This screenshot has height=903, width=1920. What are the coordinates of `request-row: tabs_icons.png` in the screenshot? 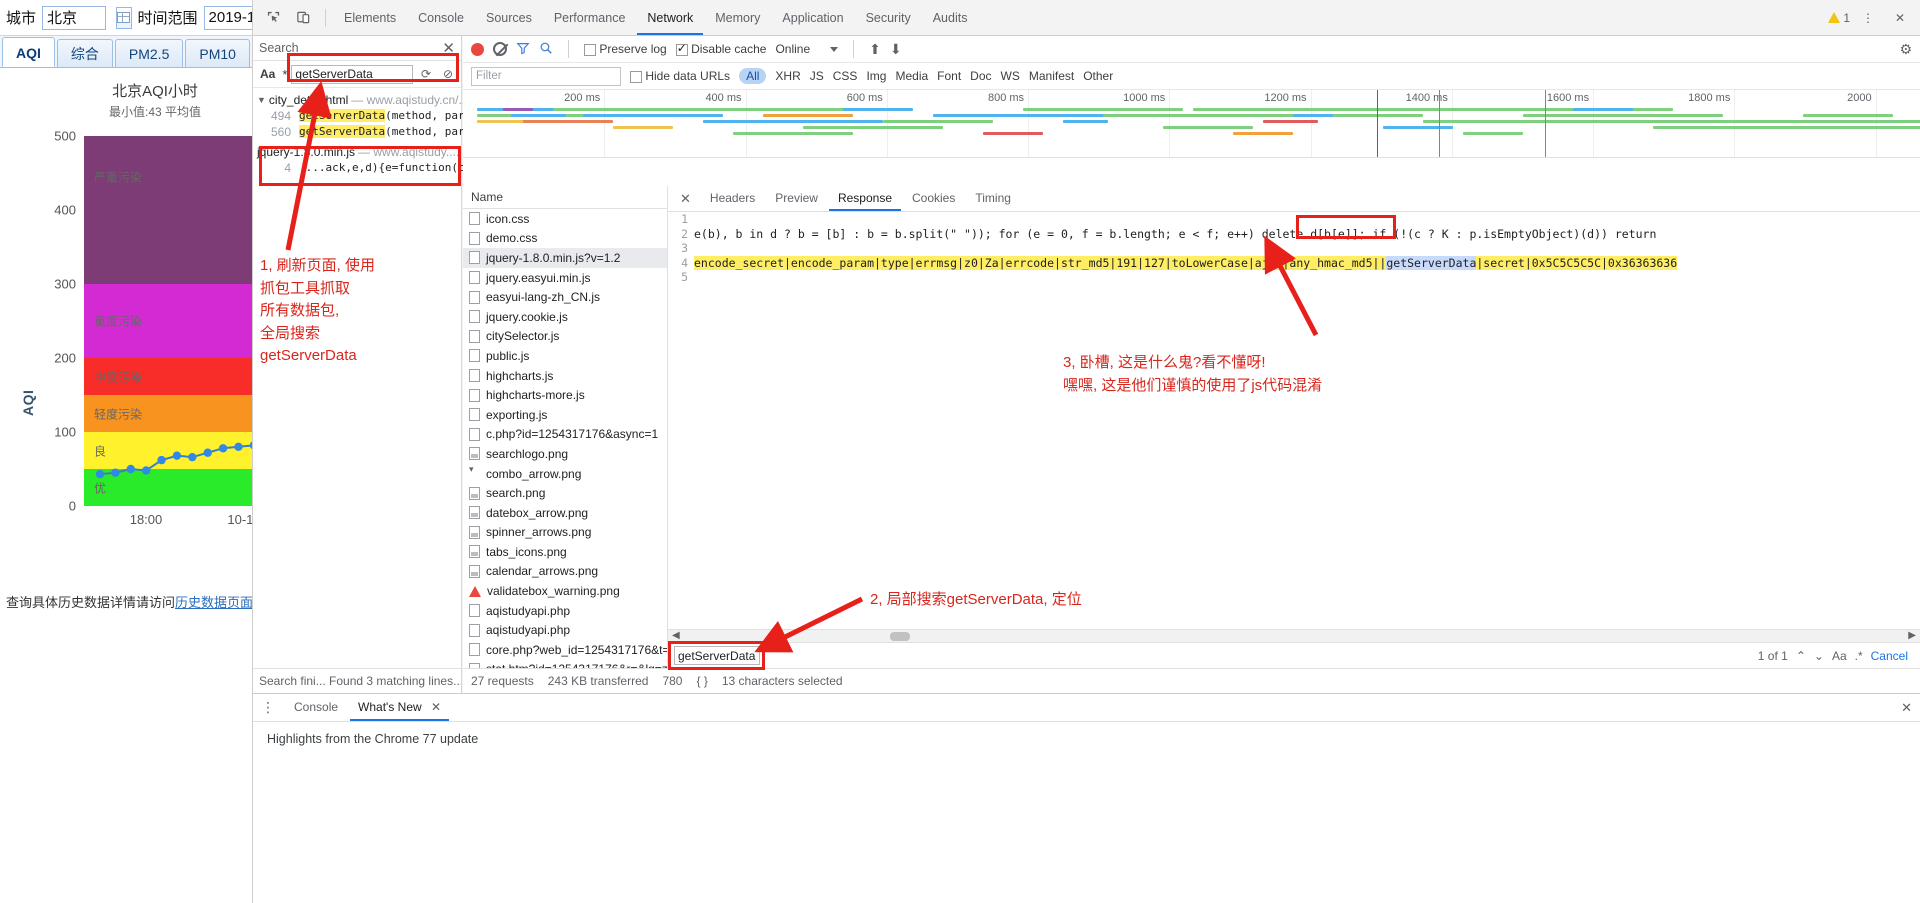 It's located at (565, 552).